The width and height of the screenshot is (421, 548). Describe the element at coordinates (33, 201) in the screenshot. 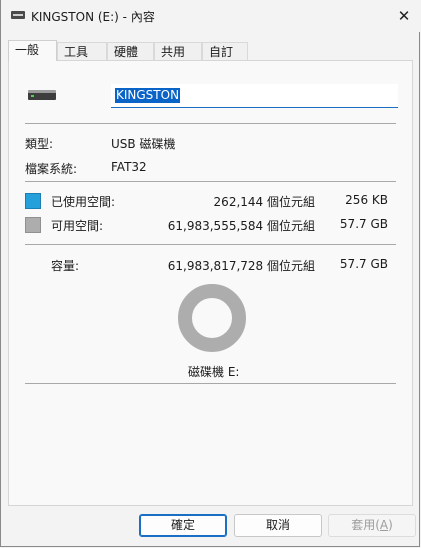

I see `used-space-swatch` at that location.